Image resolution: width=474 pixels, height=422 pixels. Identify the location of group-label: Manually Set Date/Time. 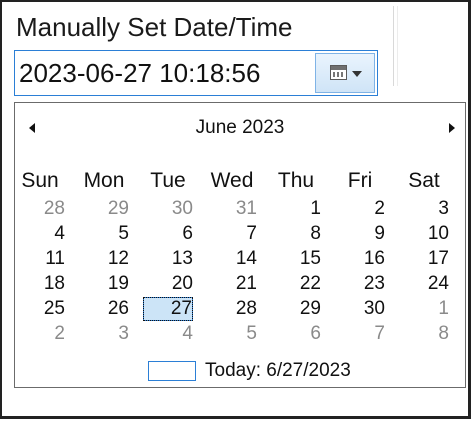
(154, 27).